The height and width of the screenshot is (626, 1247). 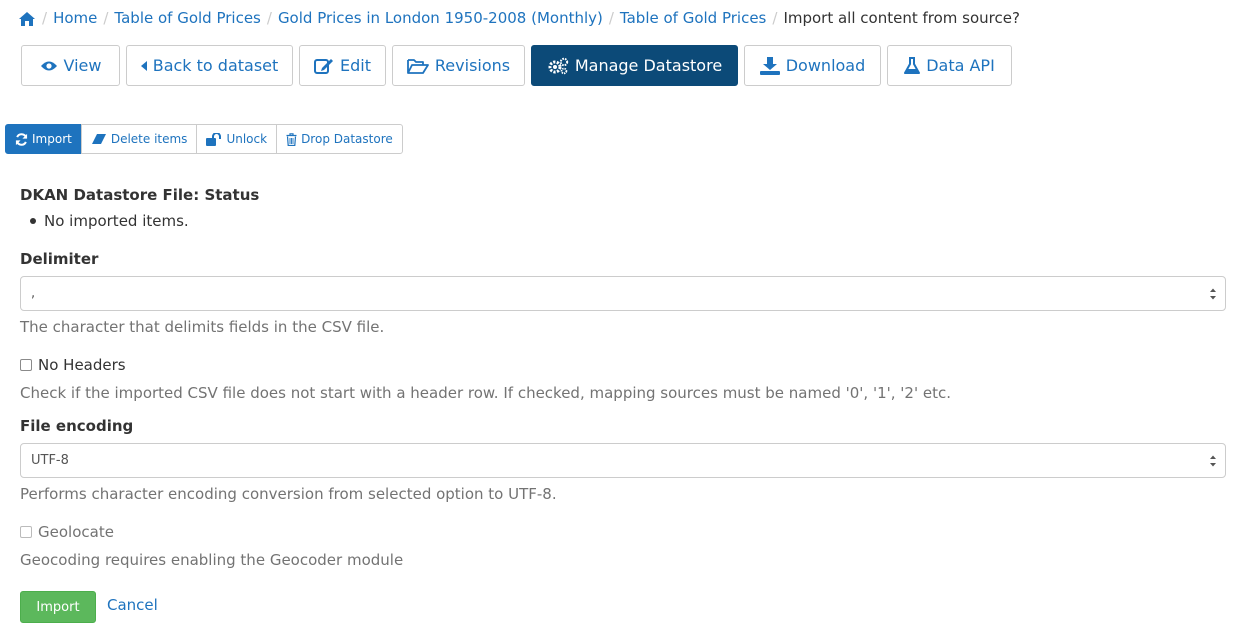 What do you see at coordinates (49, 66) in the screenshot?
I see `eye-icon` at bounding box center [49, 66].